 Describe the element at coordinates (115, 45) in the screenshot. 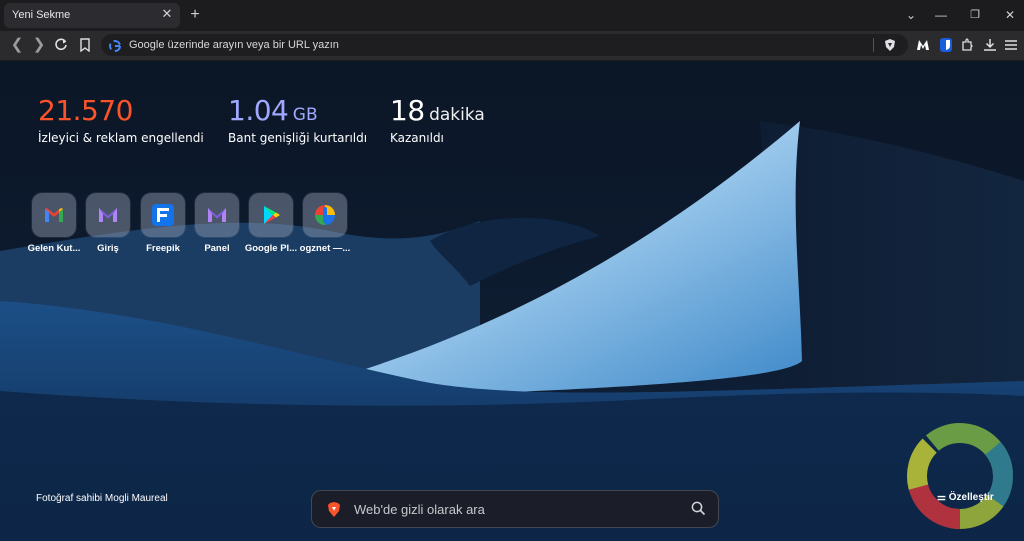

I see `google-icon` at that location.